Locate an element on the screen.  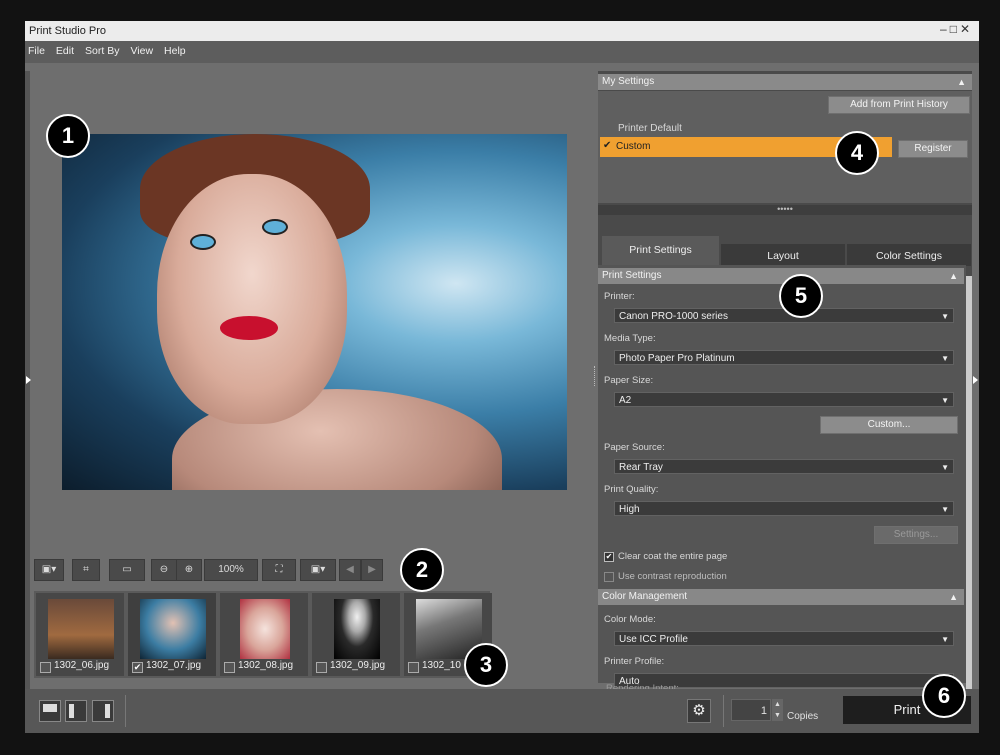
zoom-in-icon: ⊕ is located at coordinates (189, 570).